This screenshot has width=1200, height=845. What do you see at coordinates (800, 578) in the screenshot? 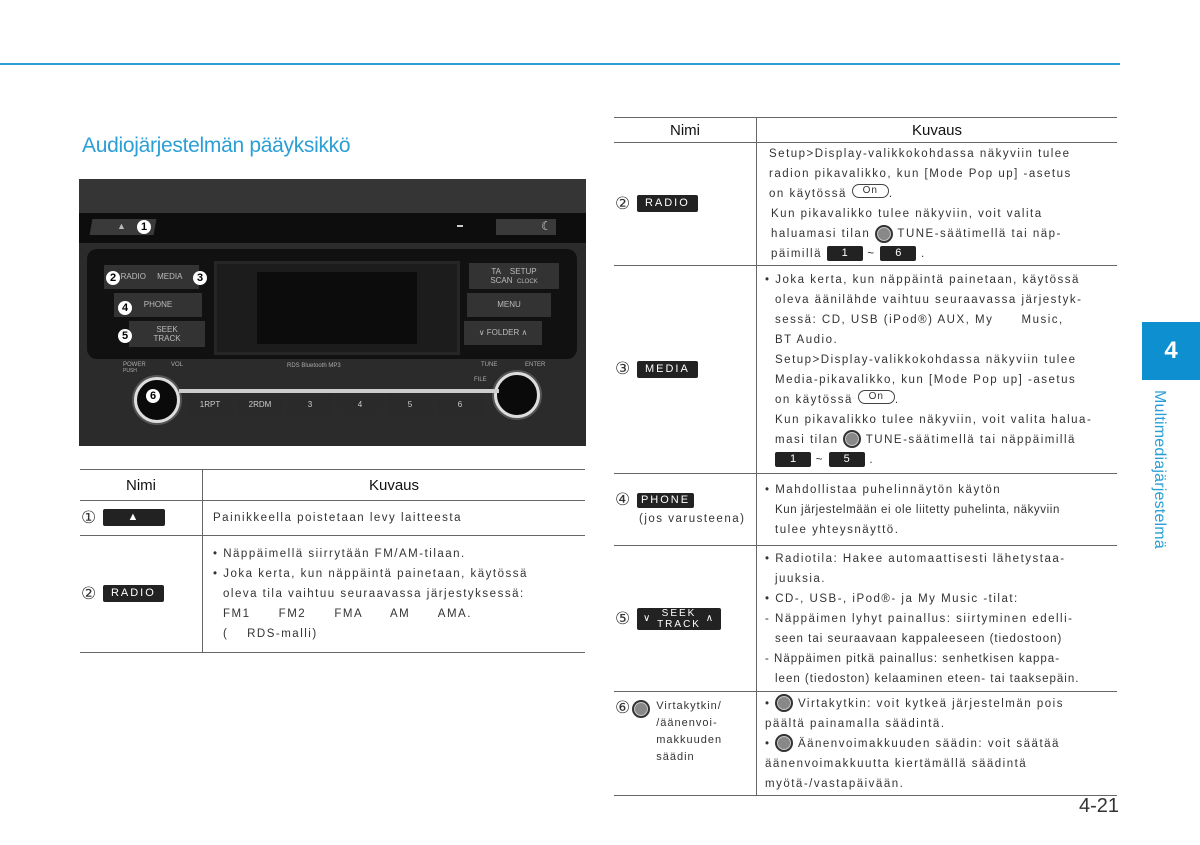
I see `desc-line: juuksia.` at bounding box center [800, 578].